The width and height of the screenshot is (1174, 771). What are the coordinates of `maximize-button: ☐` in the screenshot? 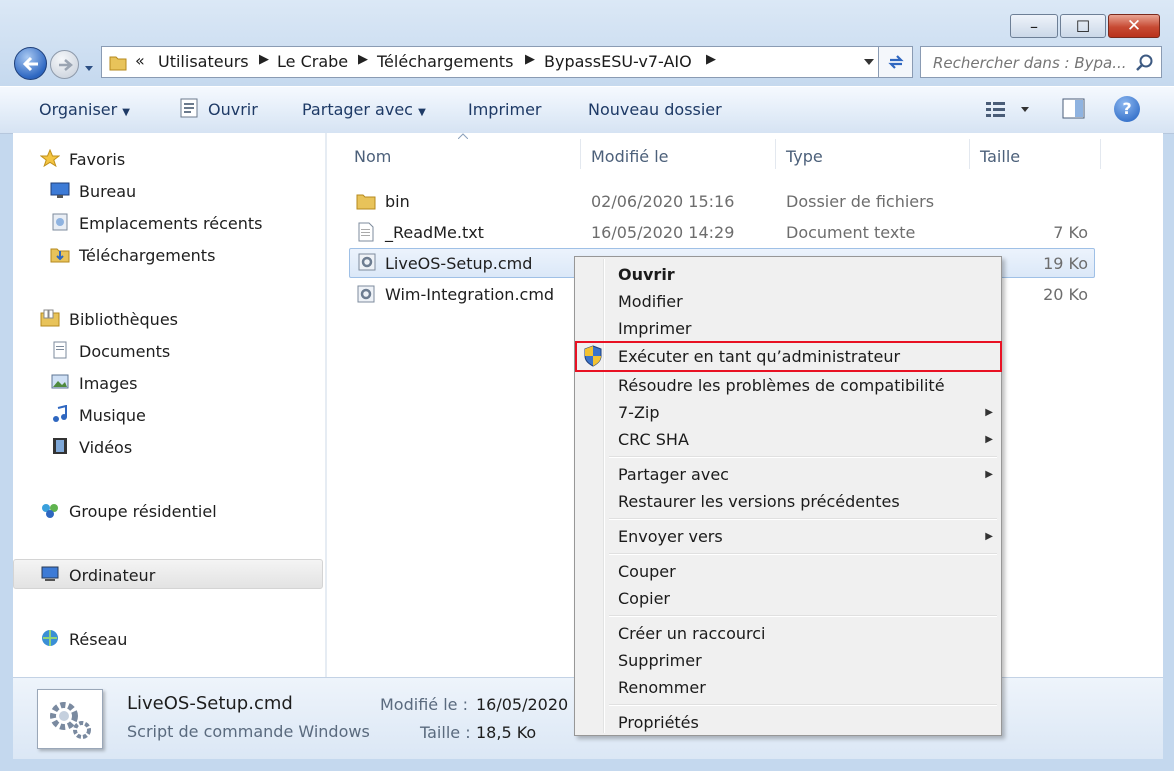 It's located at (1083, 26).